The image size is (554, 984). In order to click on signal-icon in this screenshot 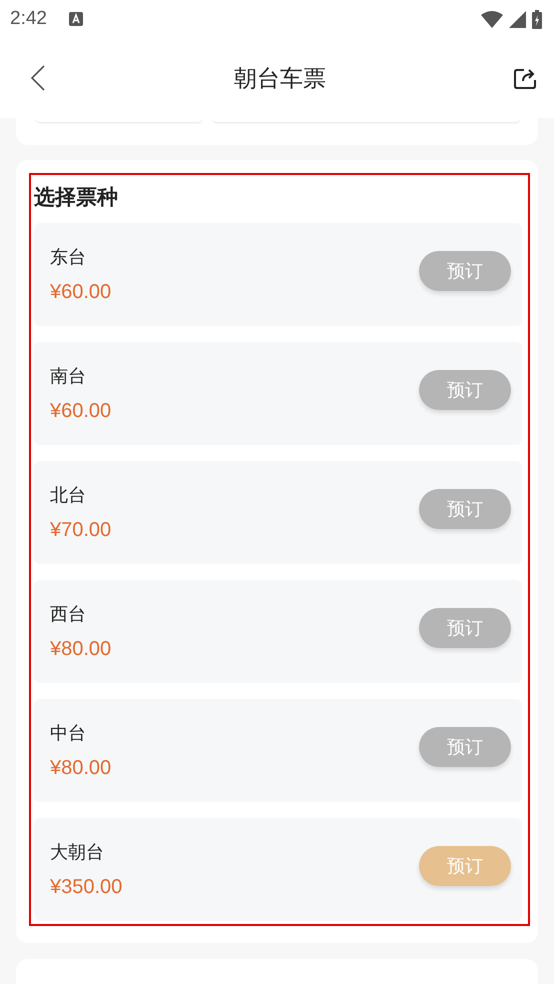, I will do `click(517, 19)`.